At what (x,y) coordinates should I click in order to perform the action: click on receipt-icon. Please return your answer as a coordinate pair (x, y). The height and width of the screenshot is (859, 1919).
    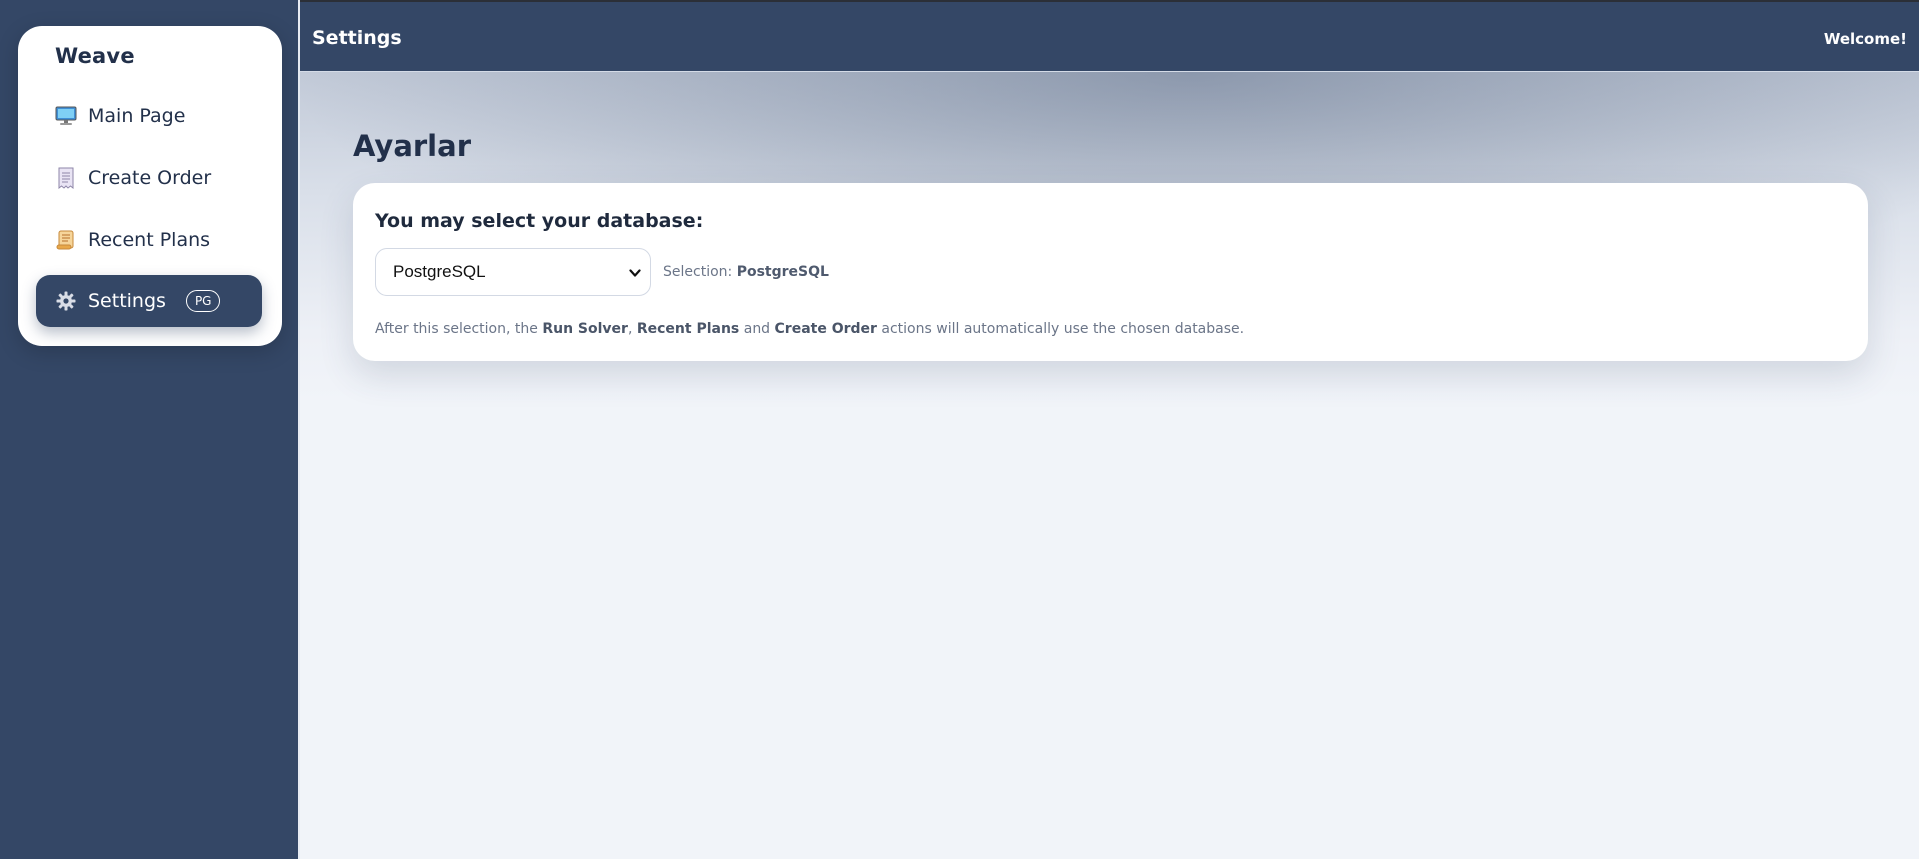
    Looking at the image, I should click on (66, 178).